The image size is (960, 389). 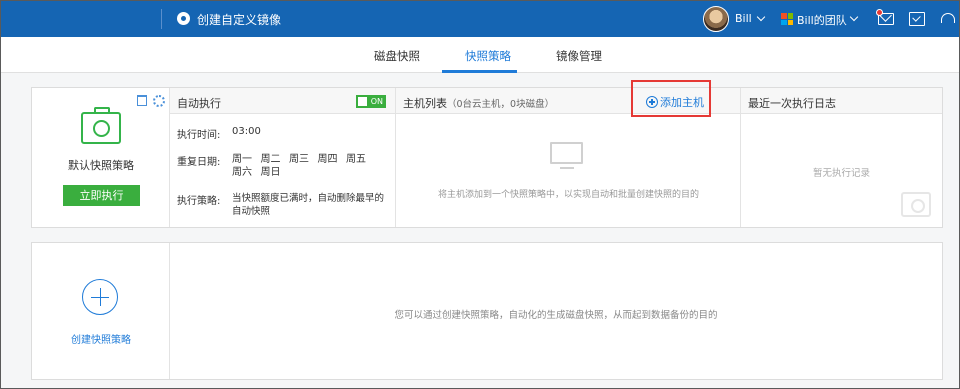 What do you see at coordinates (308, 205) in the screenshot?
I see `strategy-value: 当快照额度已满时，自动删除最早的自动快照` at bounding box center [308, 205].